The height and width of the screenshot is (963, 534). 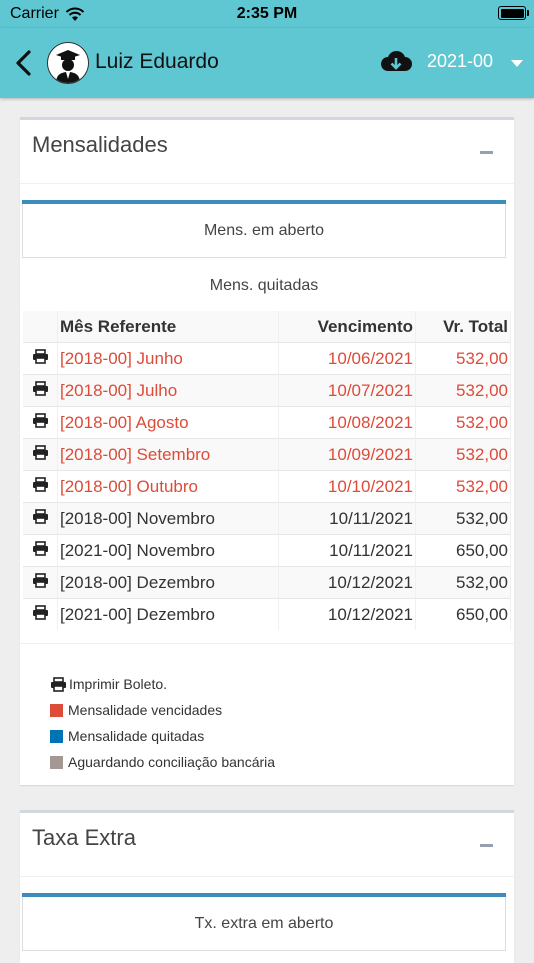 What do you see at coordinates (267, 845) in the screenshot?
I see `taxa-extra-header: Taxa Extra` at bounding box center [267, 845].